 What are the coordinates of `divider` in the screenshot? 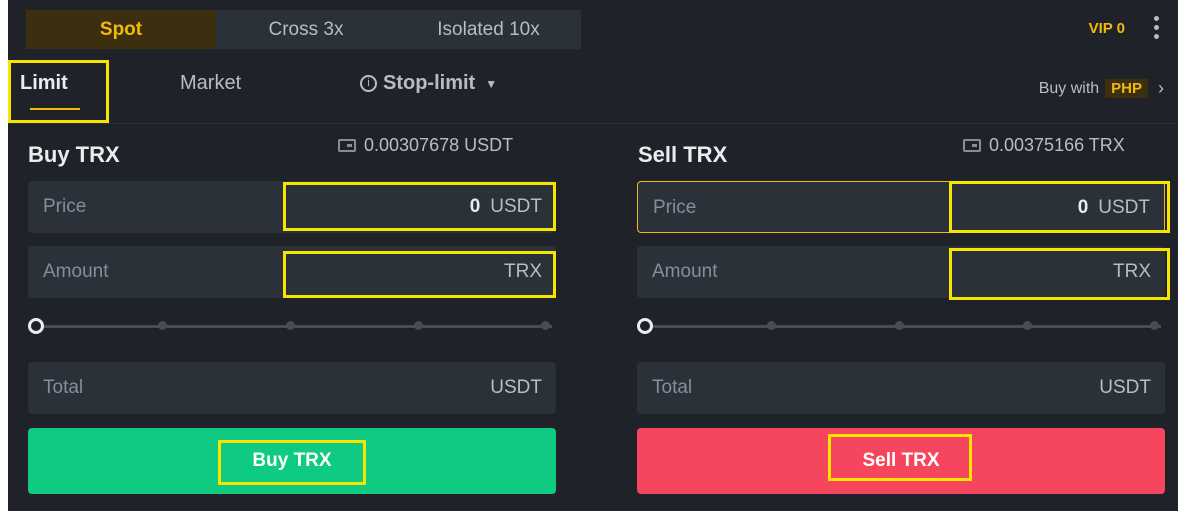 It's located at (593, 123).